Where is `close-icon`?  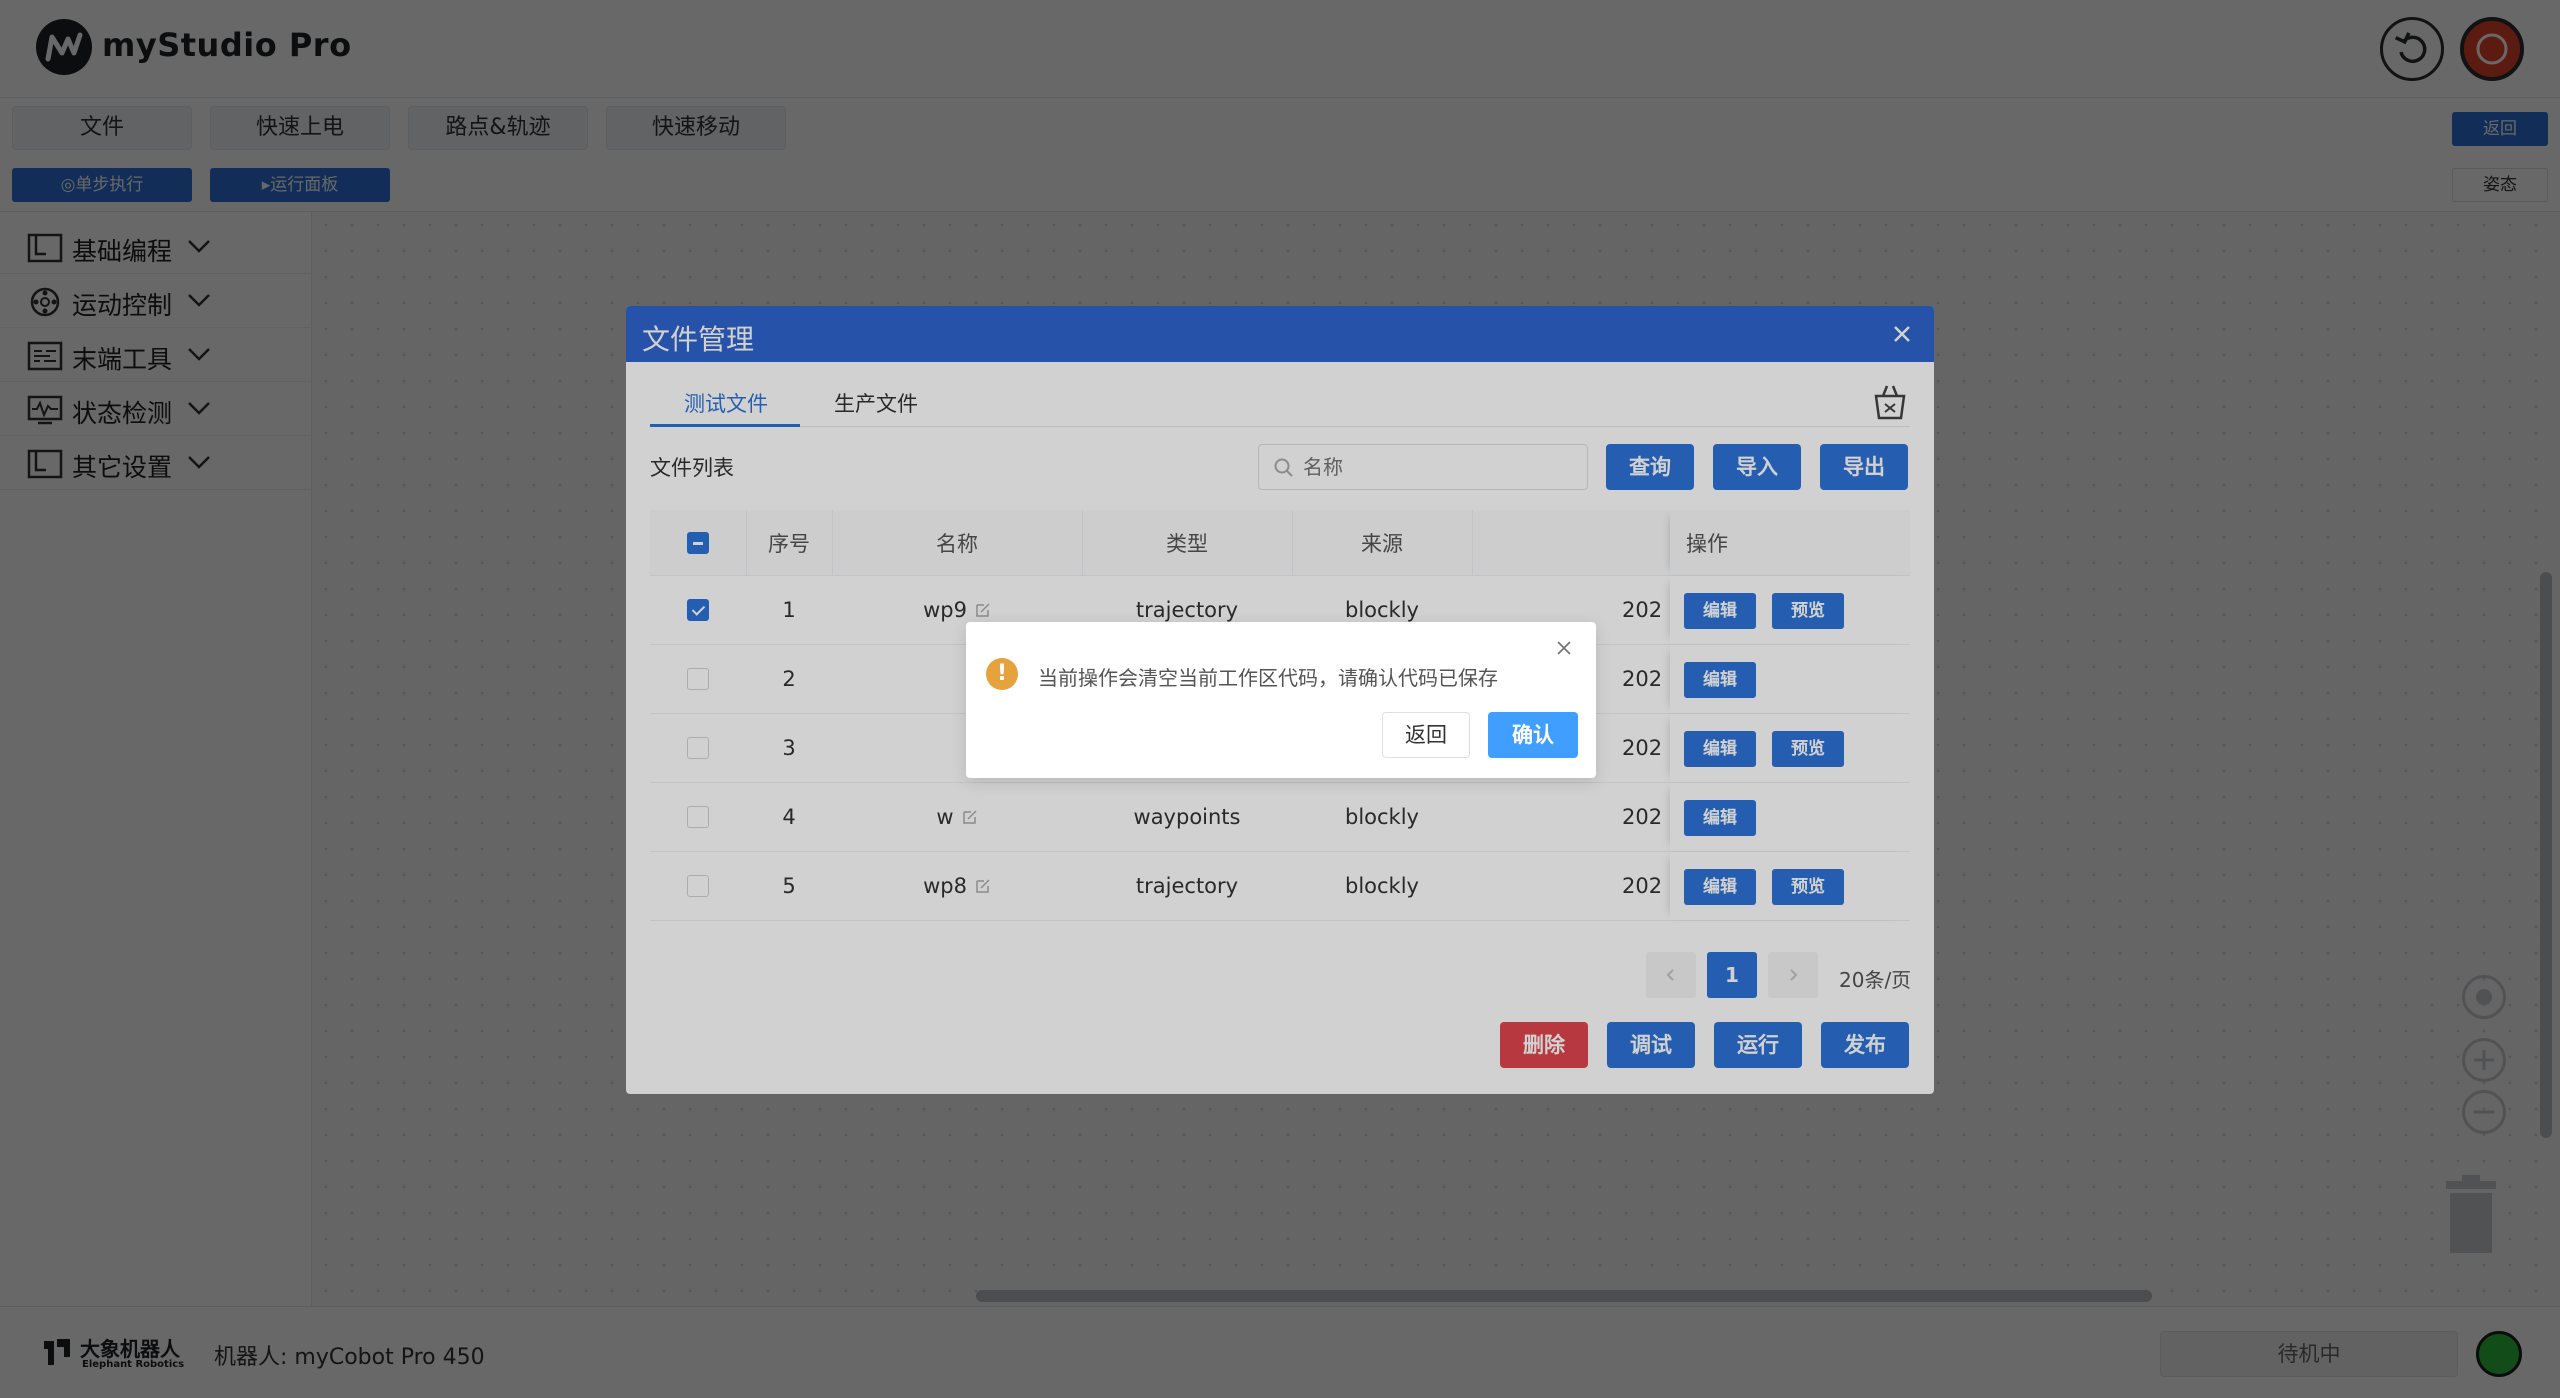 close-icon is located at coordinates (1564, 648).